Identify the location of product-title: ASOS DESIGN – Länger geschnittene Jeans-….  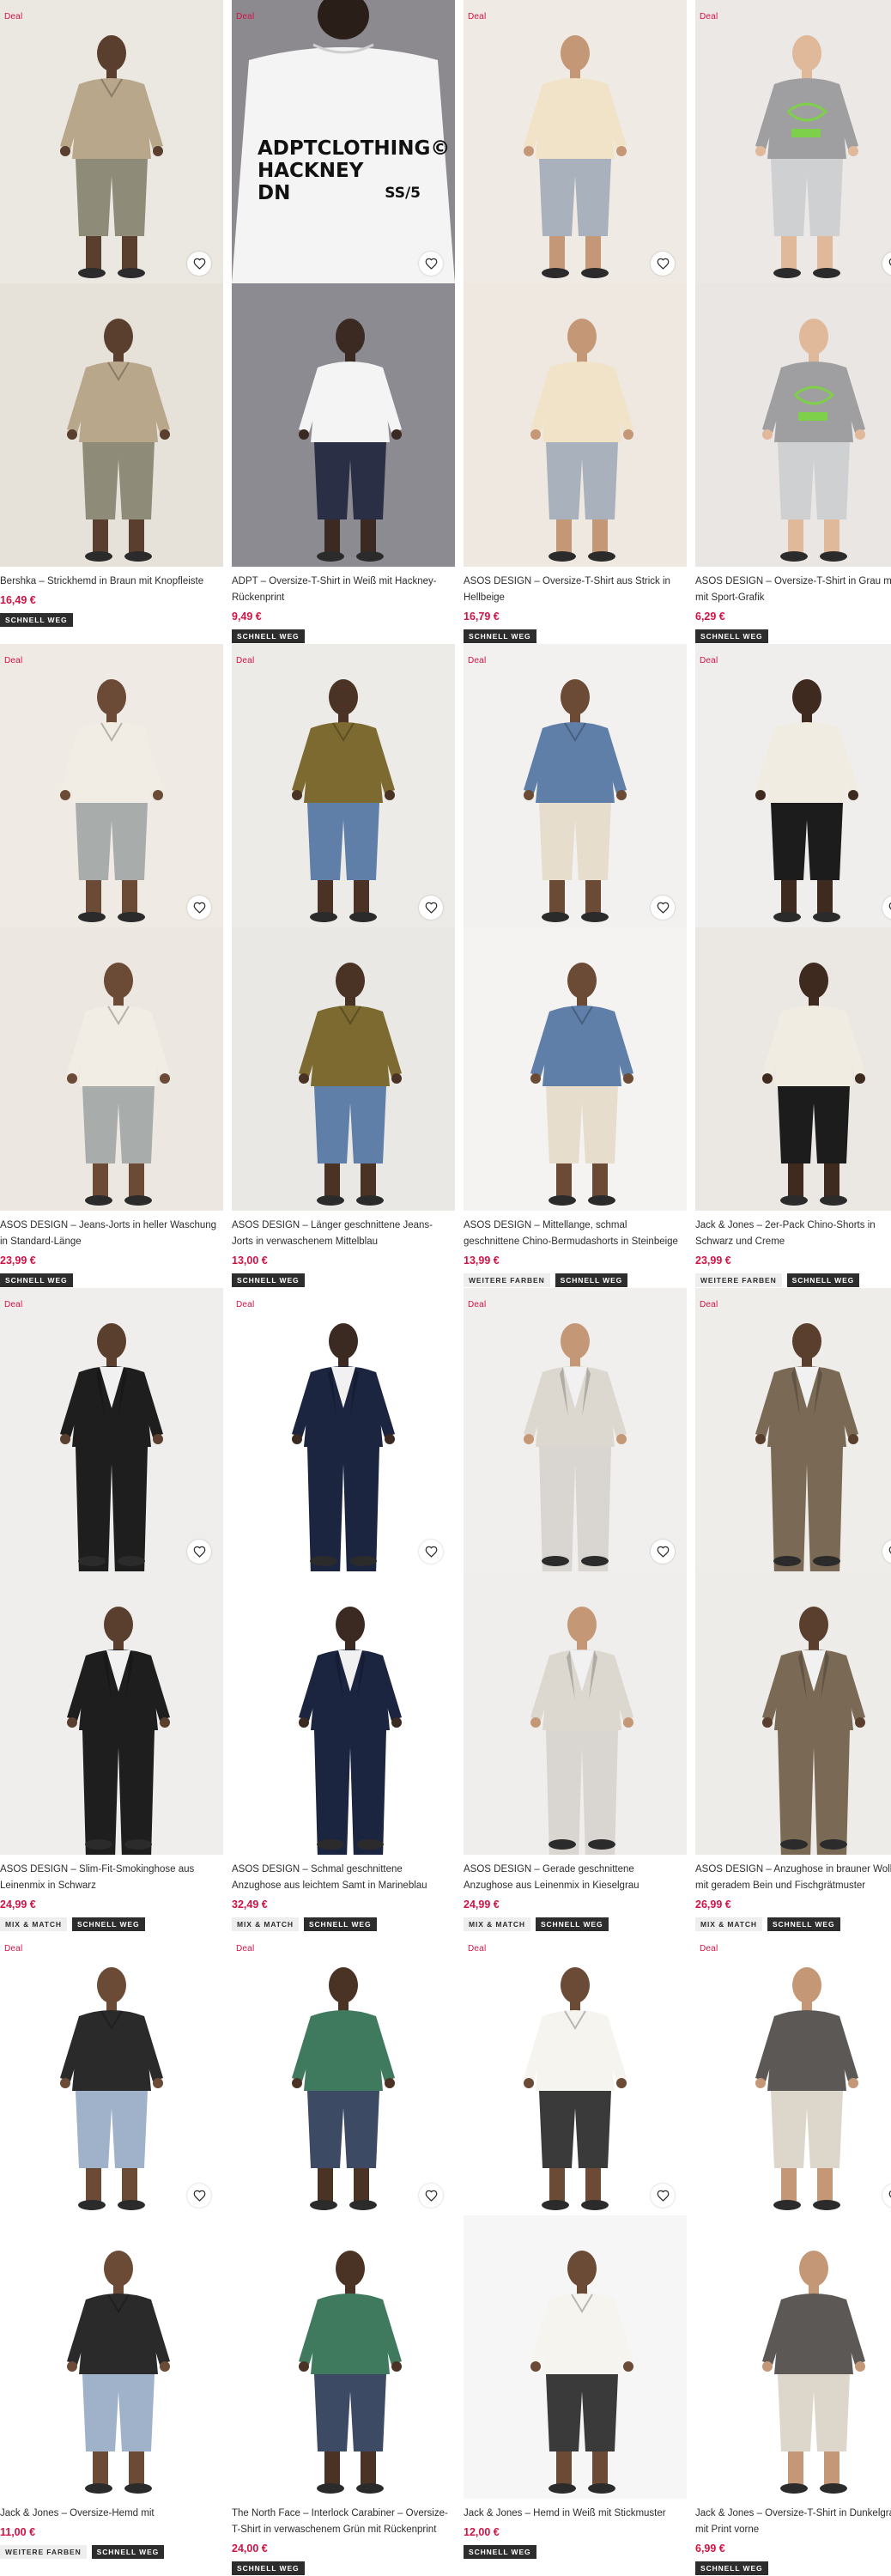
(344, 1234).